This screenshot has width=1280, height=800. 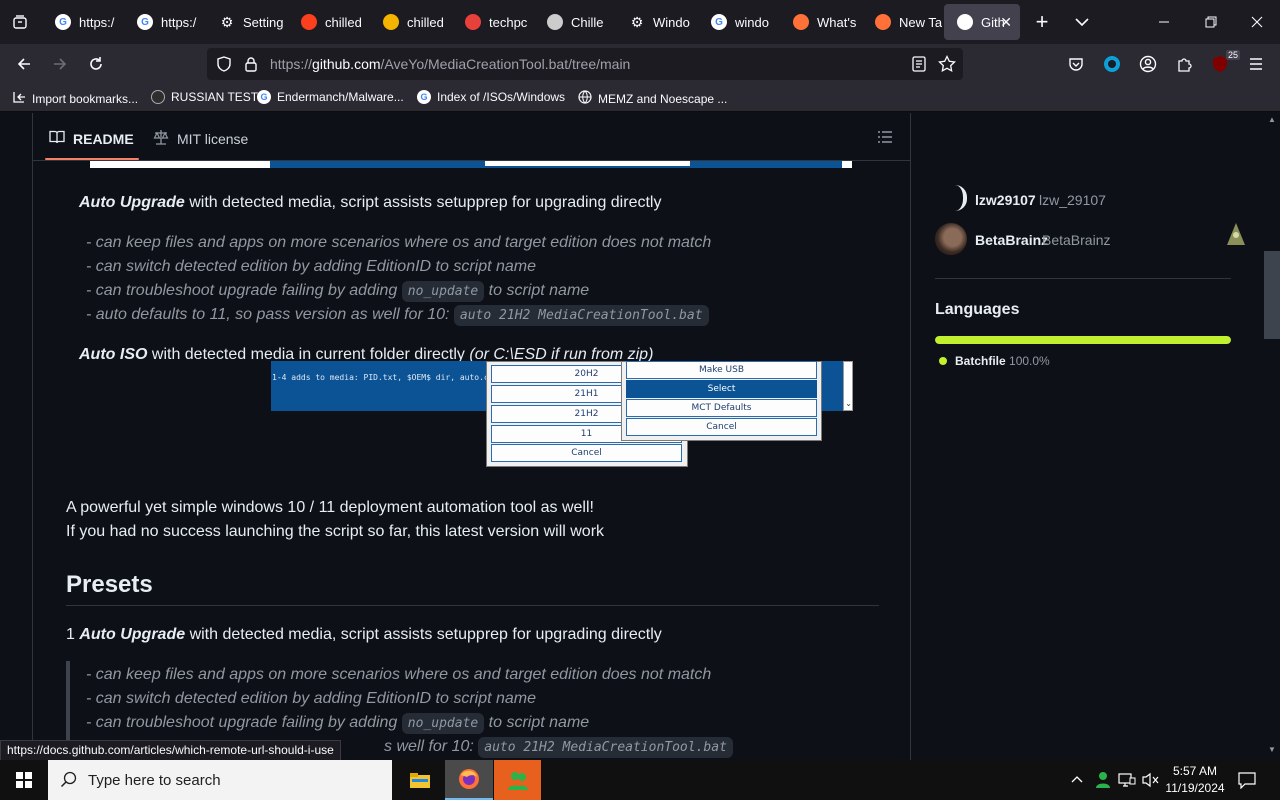 I want to click on language-dot, so click(x=943, y=361).